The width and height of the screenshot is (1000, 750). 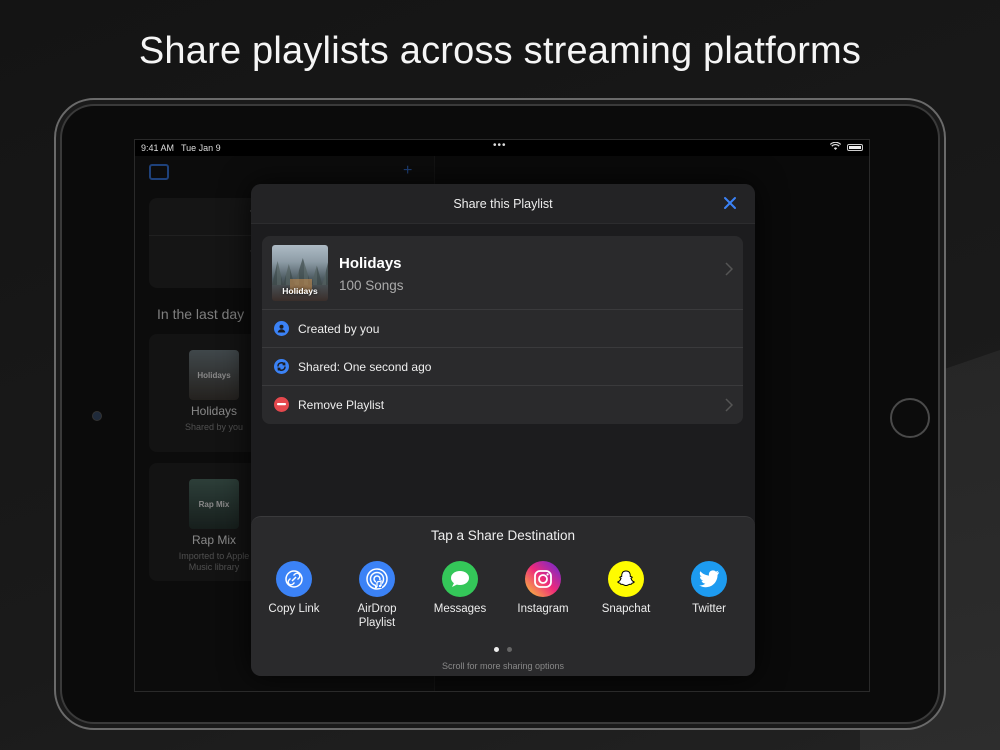 I want to click on twitter-button: Twitter, so click(x=709, y=588).